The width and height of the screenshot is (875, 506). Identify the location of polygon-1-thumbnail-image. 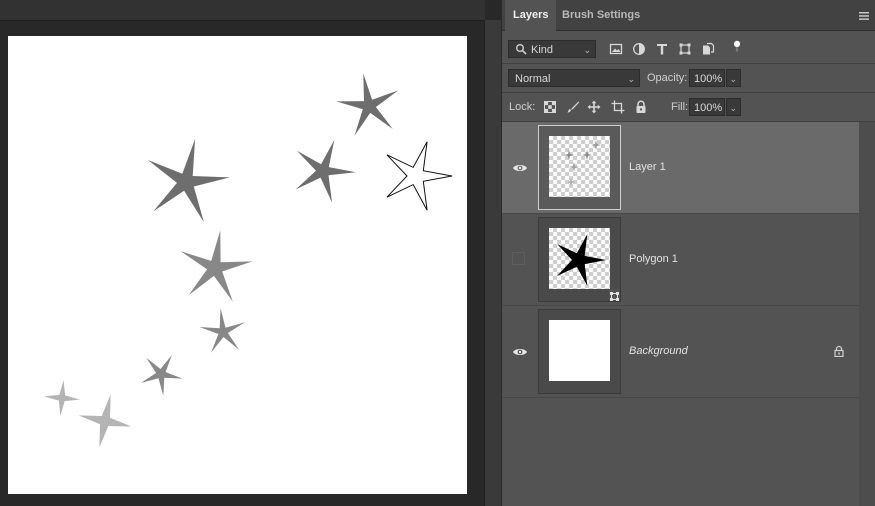
(579, 258).